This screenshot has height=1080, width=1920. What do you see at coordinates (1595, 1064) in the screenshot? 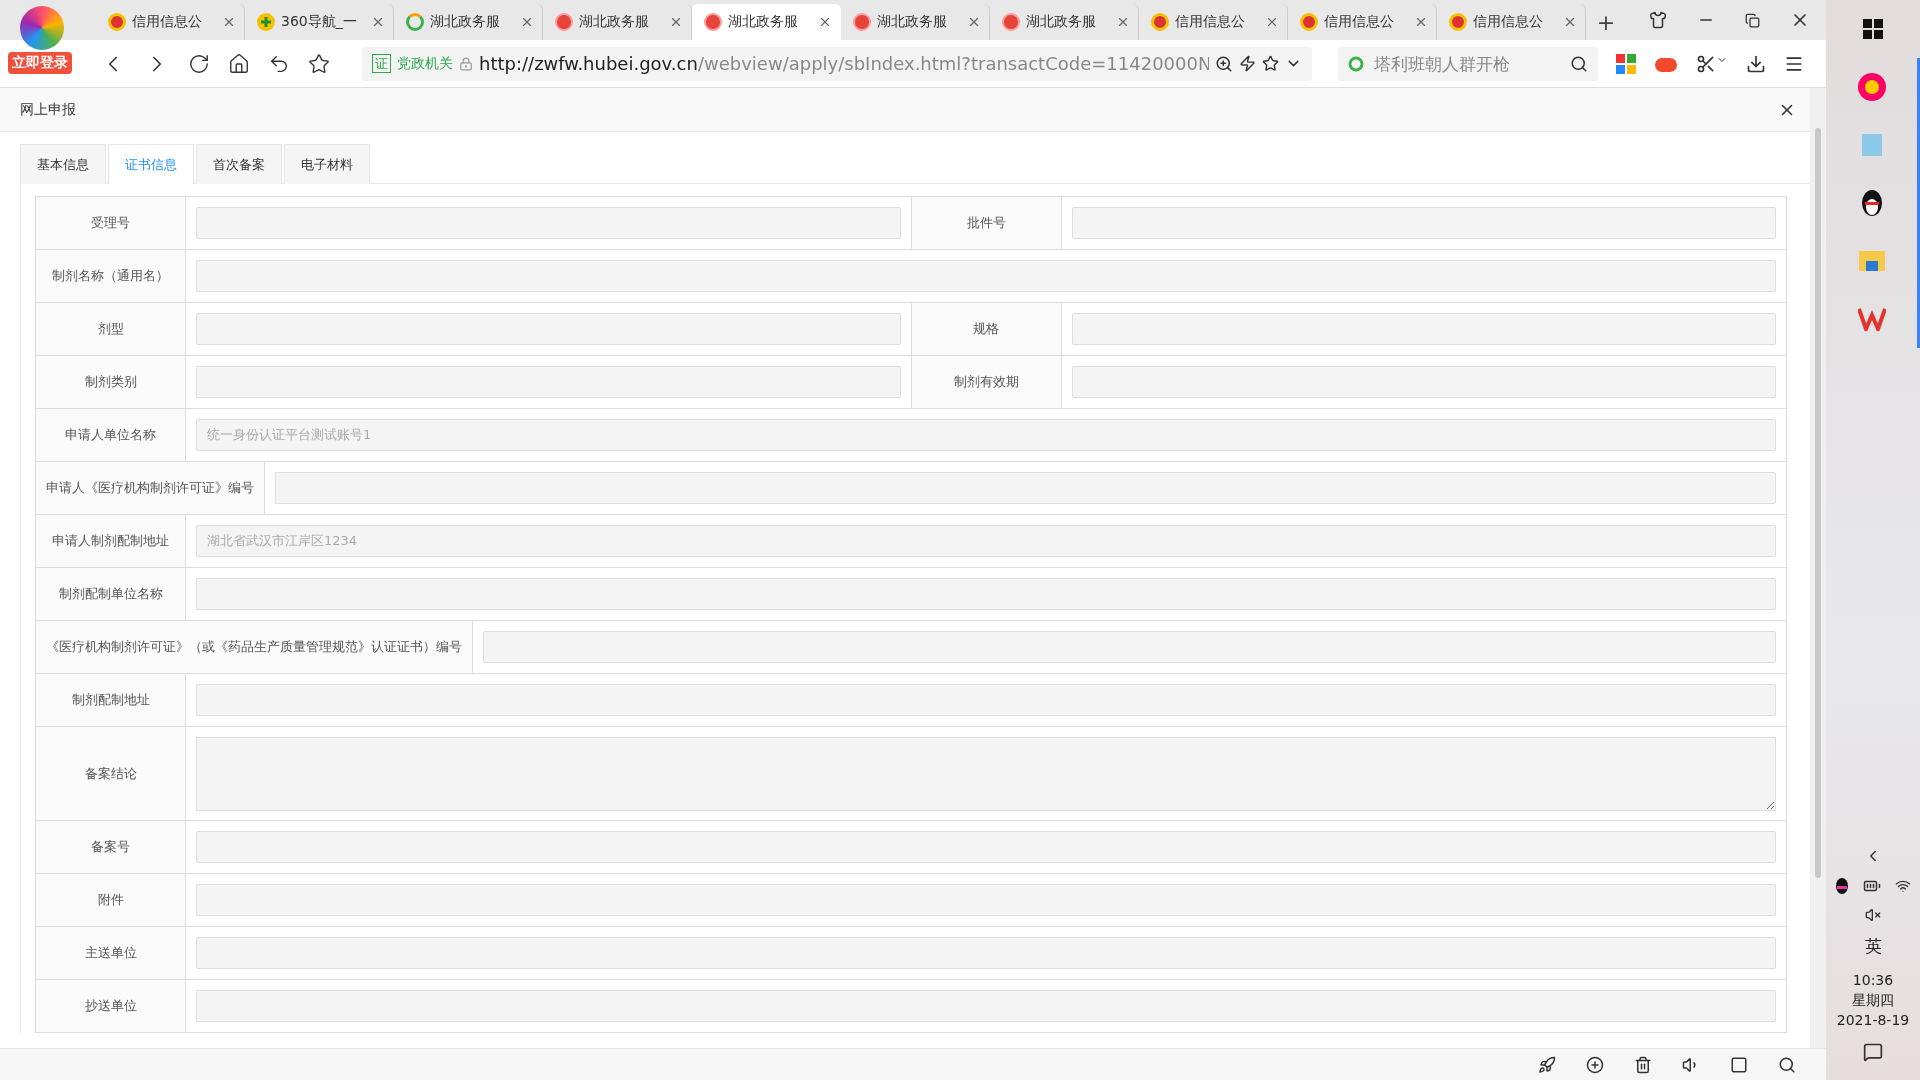
I see `circle-plus-icon` at bounding box center [1595, 1064].